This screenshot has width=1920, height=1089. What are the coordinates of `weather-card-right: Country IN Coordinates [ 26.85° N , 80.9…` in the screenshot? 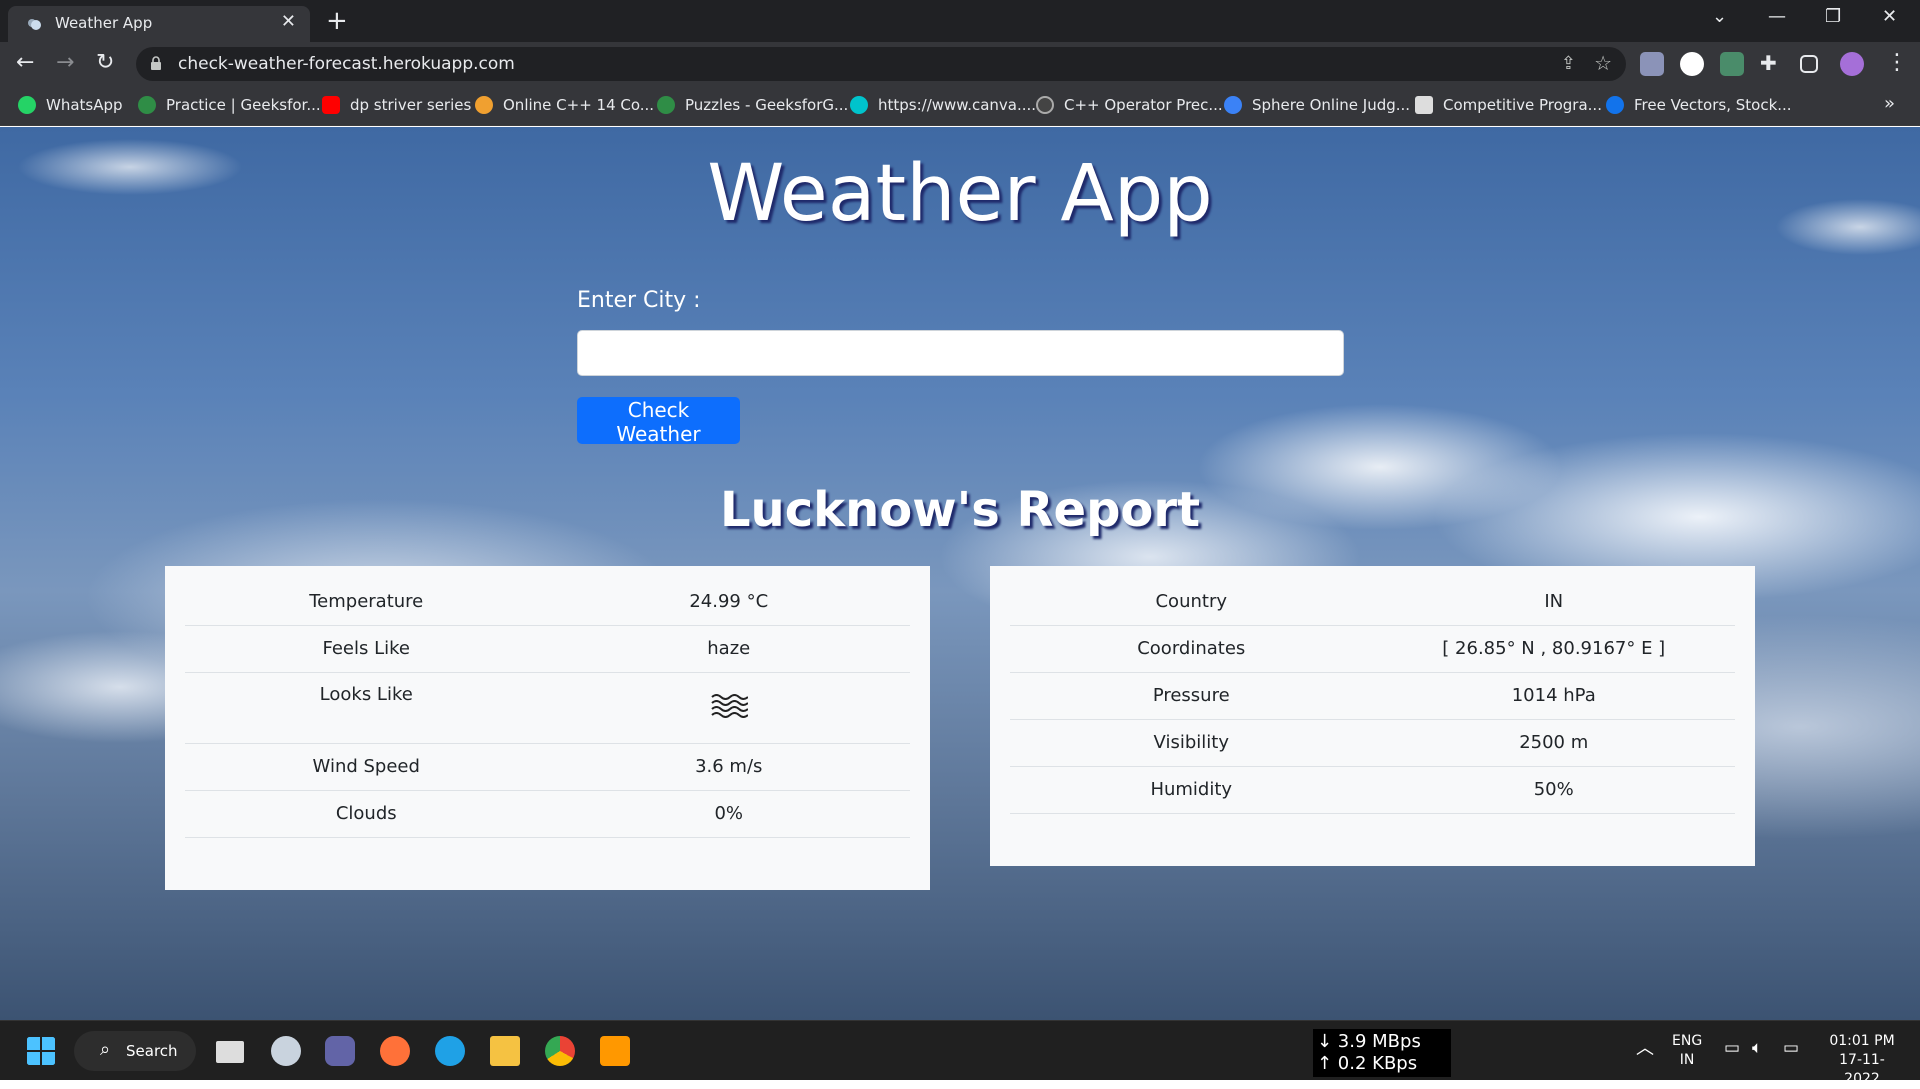 It's located at (1372, 716).